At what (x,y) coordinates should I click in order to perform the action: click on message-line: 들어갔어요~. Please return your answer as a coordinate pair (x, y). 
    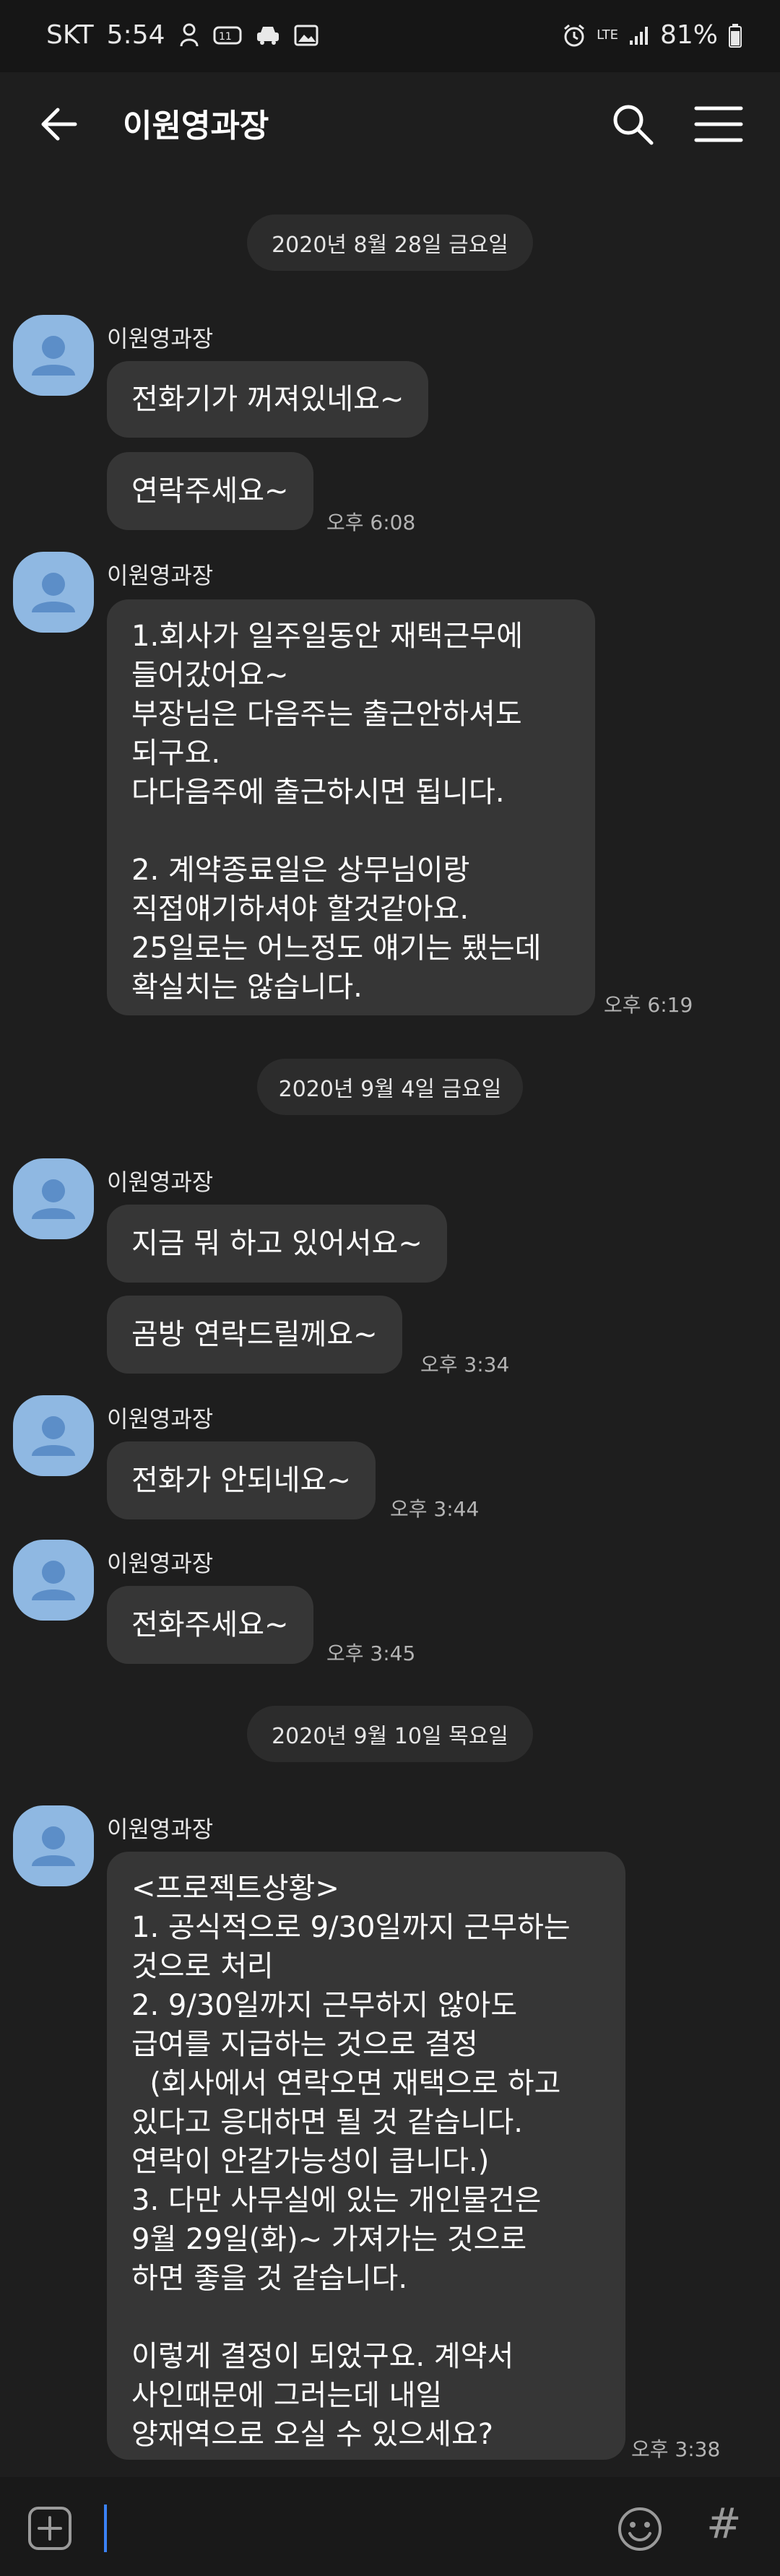
    Looking at the image, I should click on (210, 675).